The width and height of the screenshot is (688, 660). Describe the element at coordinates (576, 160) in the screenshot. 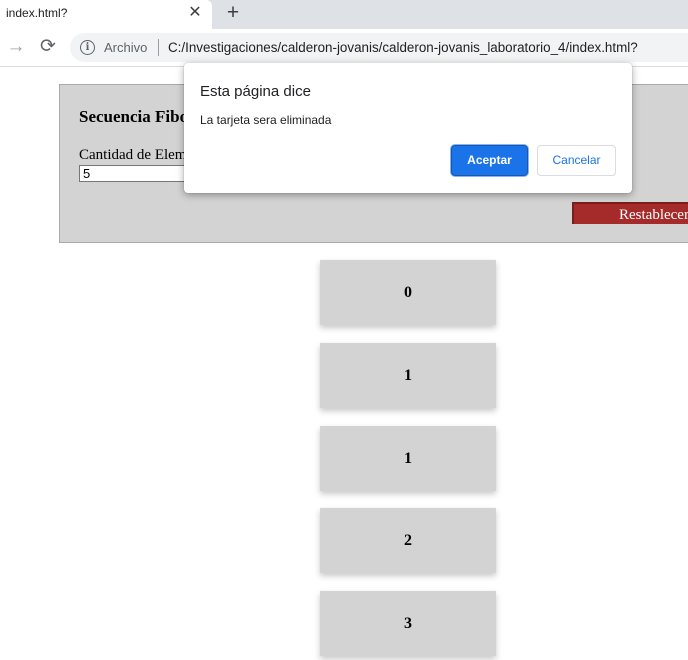

I see `cancel-button: Cancelar` at that location.